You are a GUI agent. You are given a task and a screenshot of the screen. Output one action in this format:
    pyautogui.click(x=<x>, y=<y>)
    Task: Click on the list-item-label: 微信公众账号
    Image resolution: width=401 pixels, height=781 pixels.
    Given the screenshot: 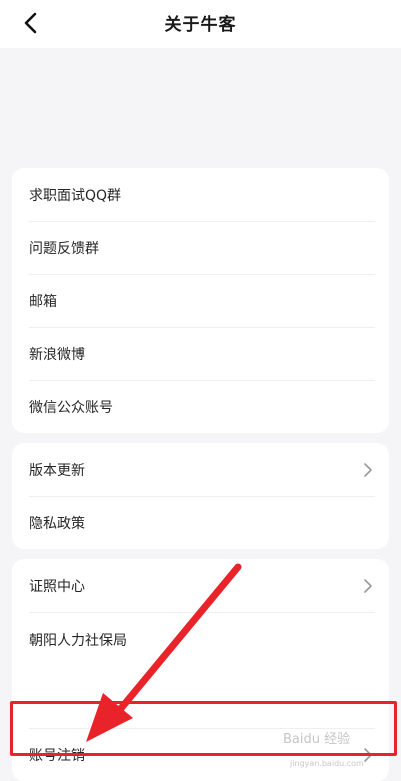 What is the action you would take?
    pyautogui.click(x=71, y=407)
    